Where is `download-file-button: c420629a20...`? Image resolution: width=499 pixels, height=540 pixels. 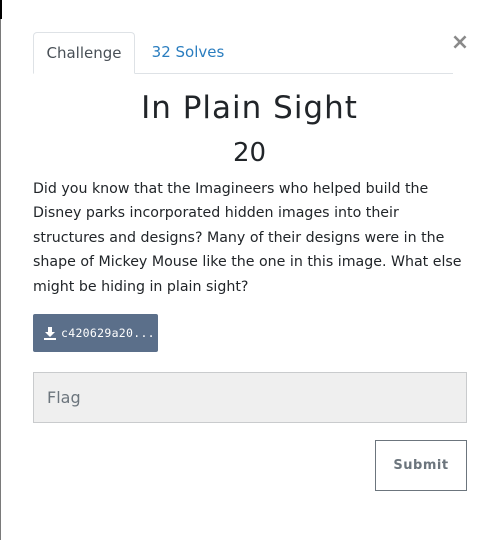
download-file-button: c420629a20... is located at coordinates (95, 333).